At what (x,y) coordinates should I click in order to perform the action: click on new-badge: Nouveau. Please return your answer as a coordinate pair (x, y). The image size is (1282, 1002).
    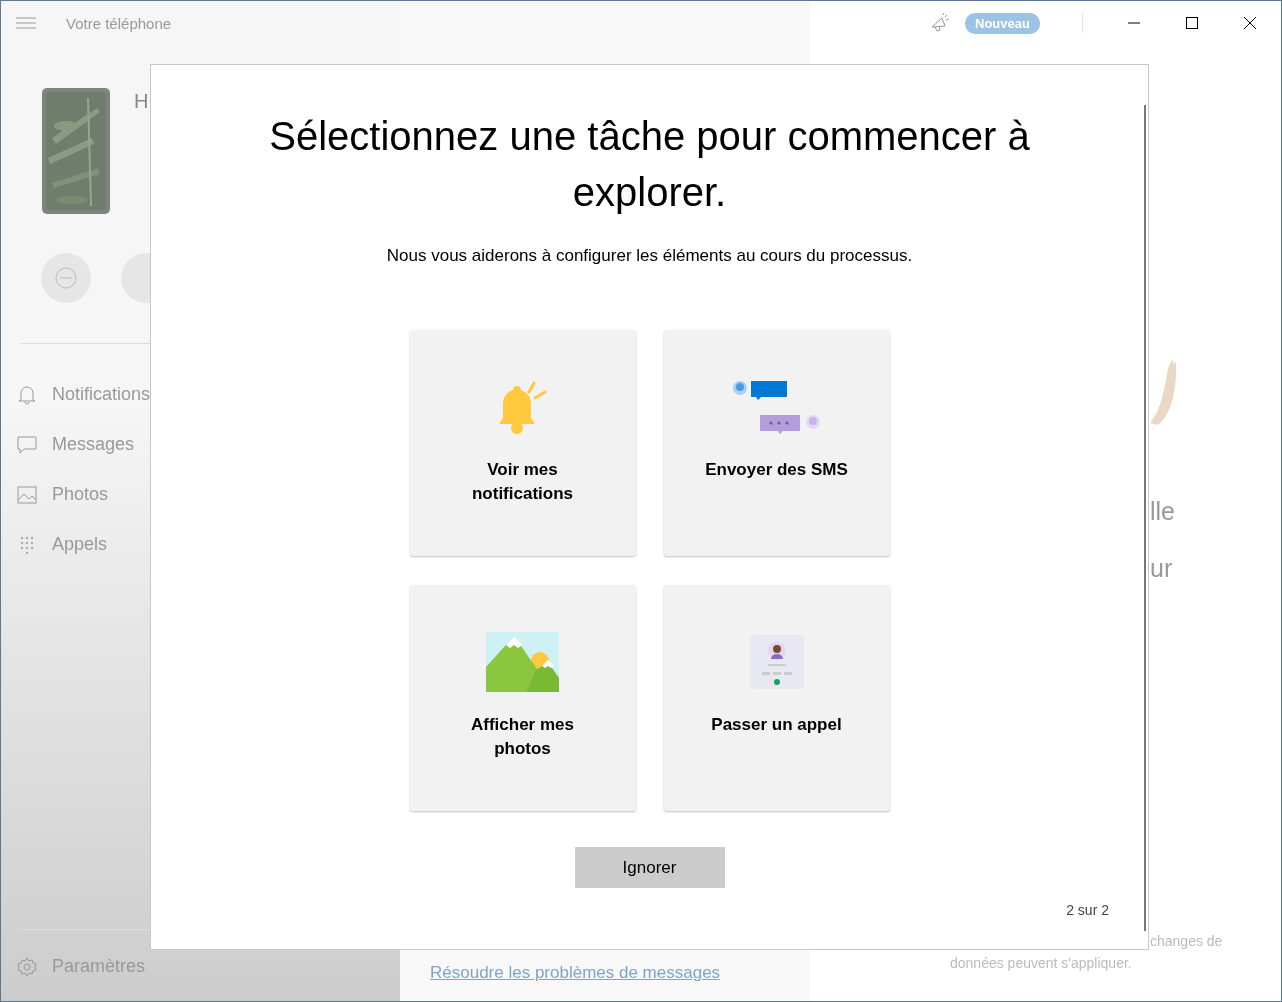
    Looking at the image, I should click on (1002, 23).